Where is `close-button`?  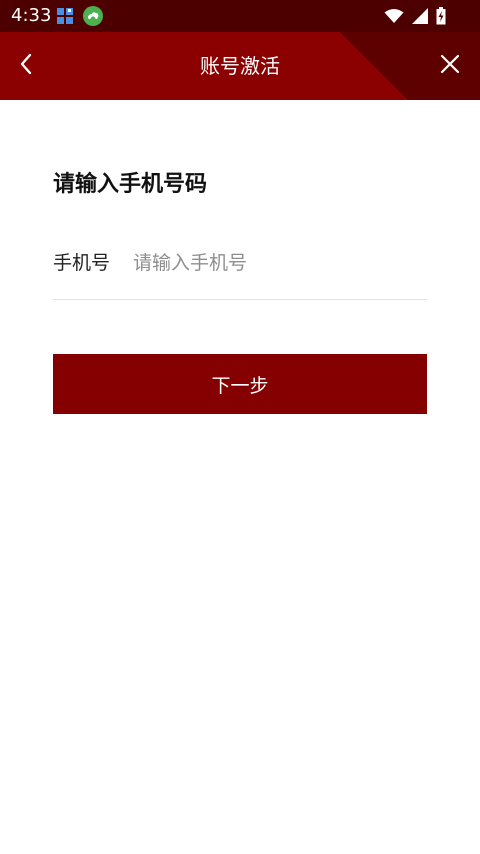 close-button is located at coordinates (450, 66).